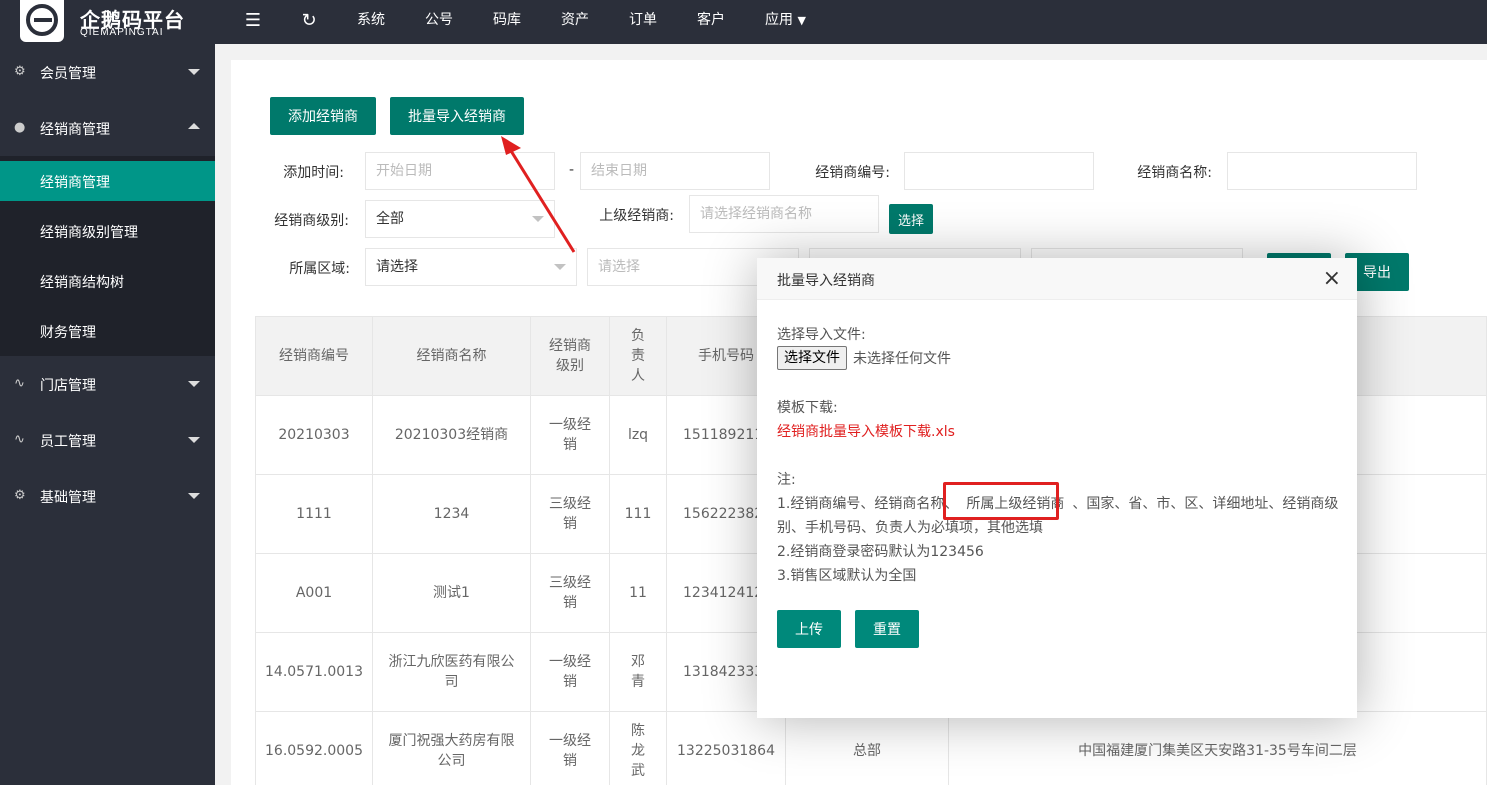  I want to click on add-dealer-button: 添加经销商, so click(323, 116).